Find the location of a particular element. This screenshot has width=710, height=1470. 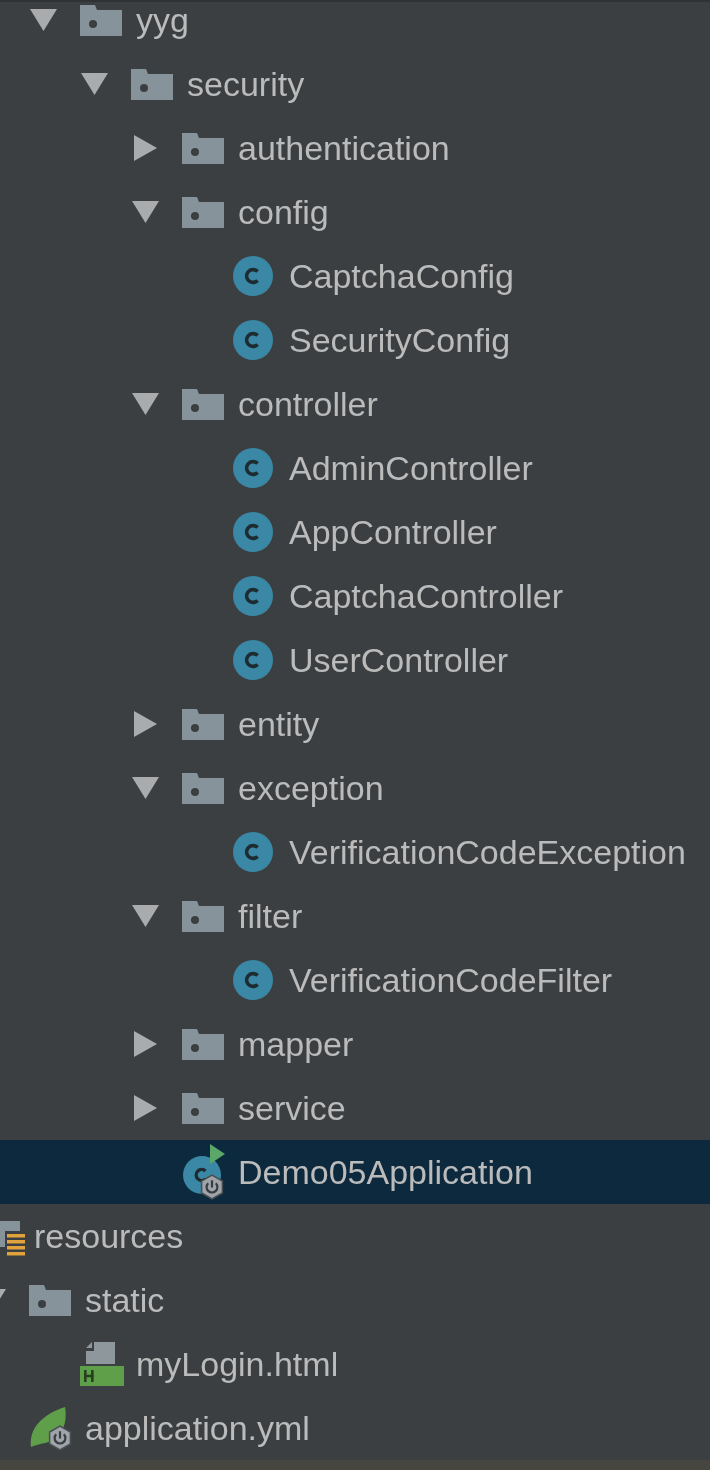

tree-item: filter is located at coordinates (355, 916).